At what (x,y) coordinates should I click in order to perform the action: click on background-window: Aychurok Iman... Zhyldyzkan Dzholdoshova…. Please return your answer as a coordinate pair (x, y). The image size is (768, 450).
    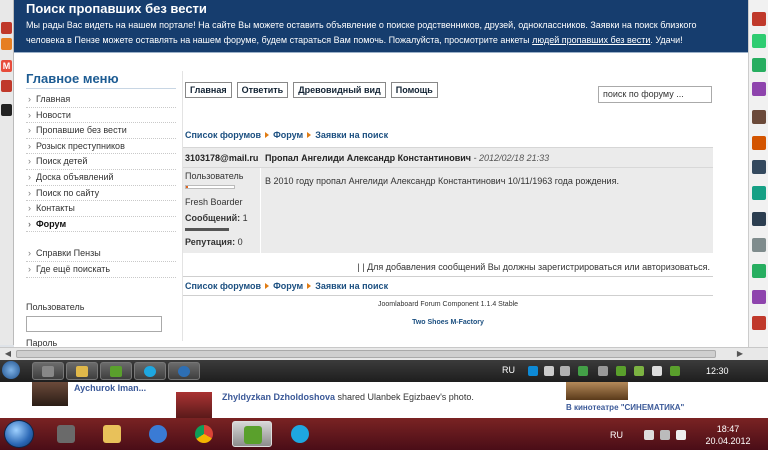
    Looking at the image, I should click on (384, 400).